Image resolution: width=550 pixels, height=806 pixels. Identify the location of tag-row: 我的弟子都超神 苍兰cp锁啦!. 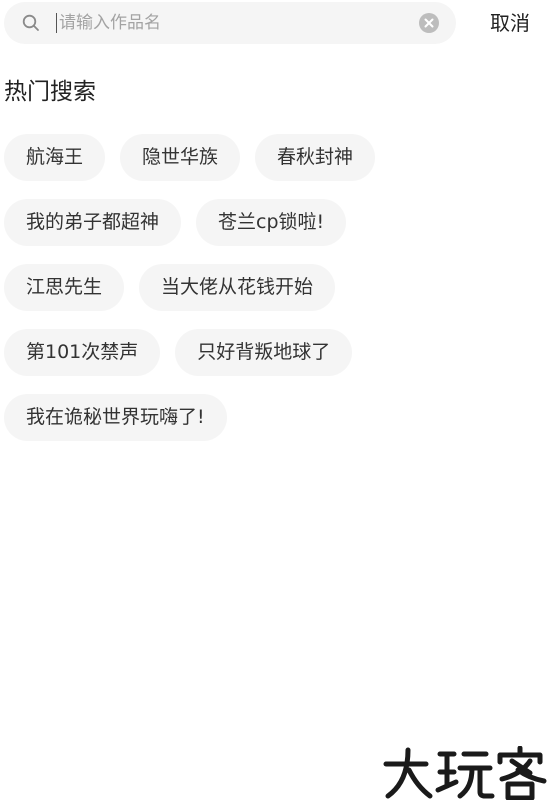
(274, 222).